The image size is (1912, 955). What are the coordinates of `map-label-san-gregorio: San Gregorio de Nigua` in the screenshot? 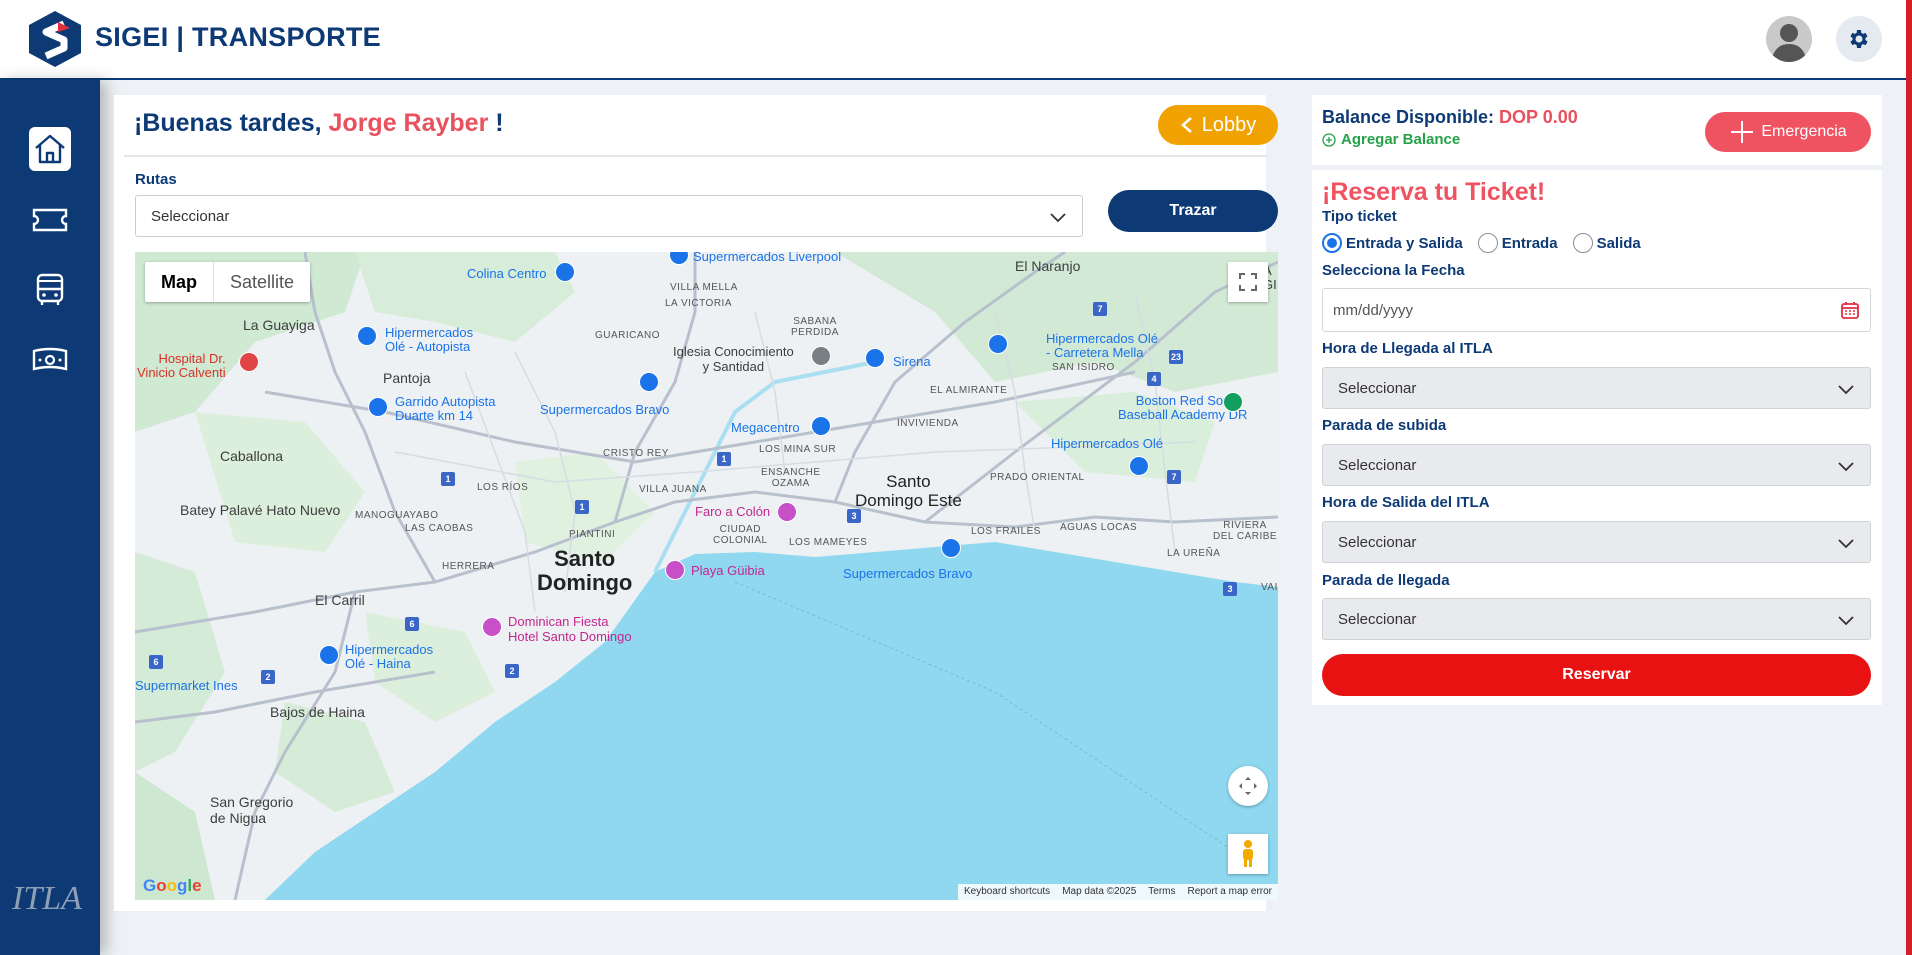 It's located at (252, 810).